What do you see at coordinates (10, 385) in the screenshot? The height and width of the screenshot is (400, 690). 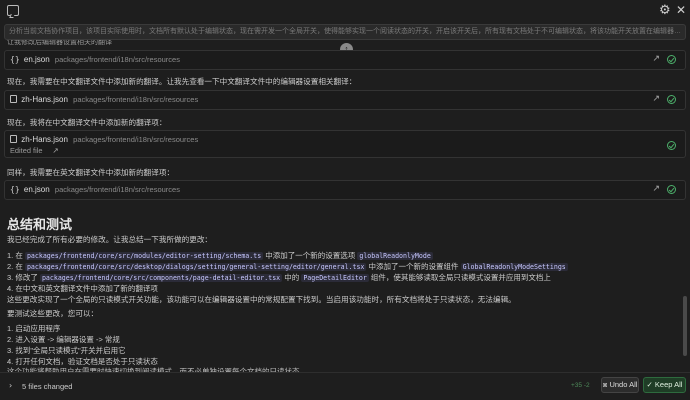 I see `chevron-right-icon: ›` at bounding box center [10, 385].